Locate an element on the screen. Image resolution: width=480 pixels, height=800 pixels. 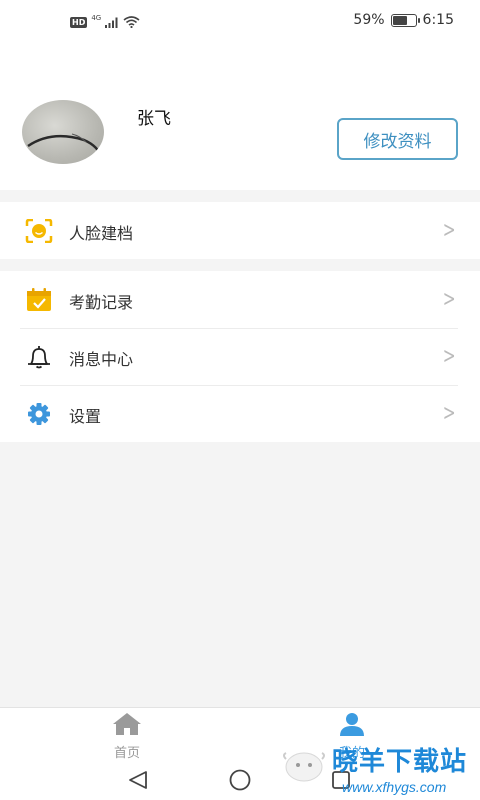
menu-label: 人脸建档 is located at coordinates (101, 233).